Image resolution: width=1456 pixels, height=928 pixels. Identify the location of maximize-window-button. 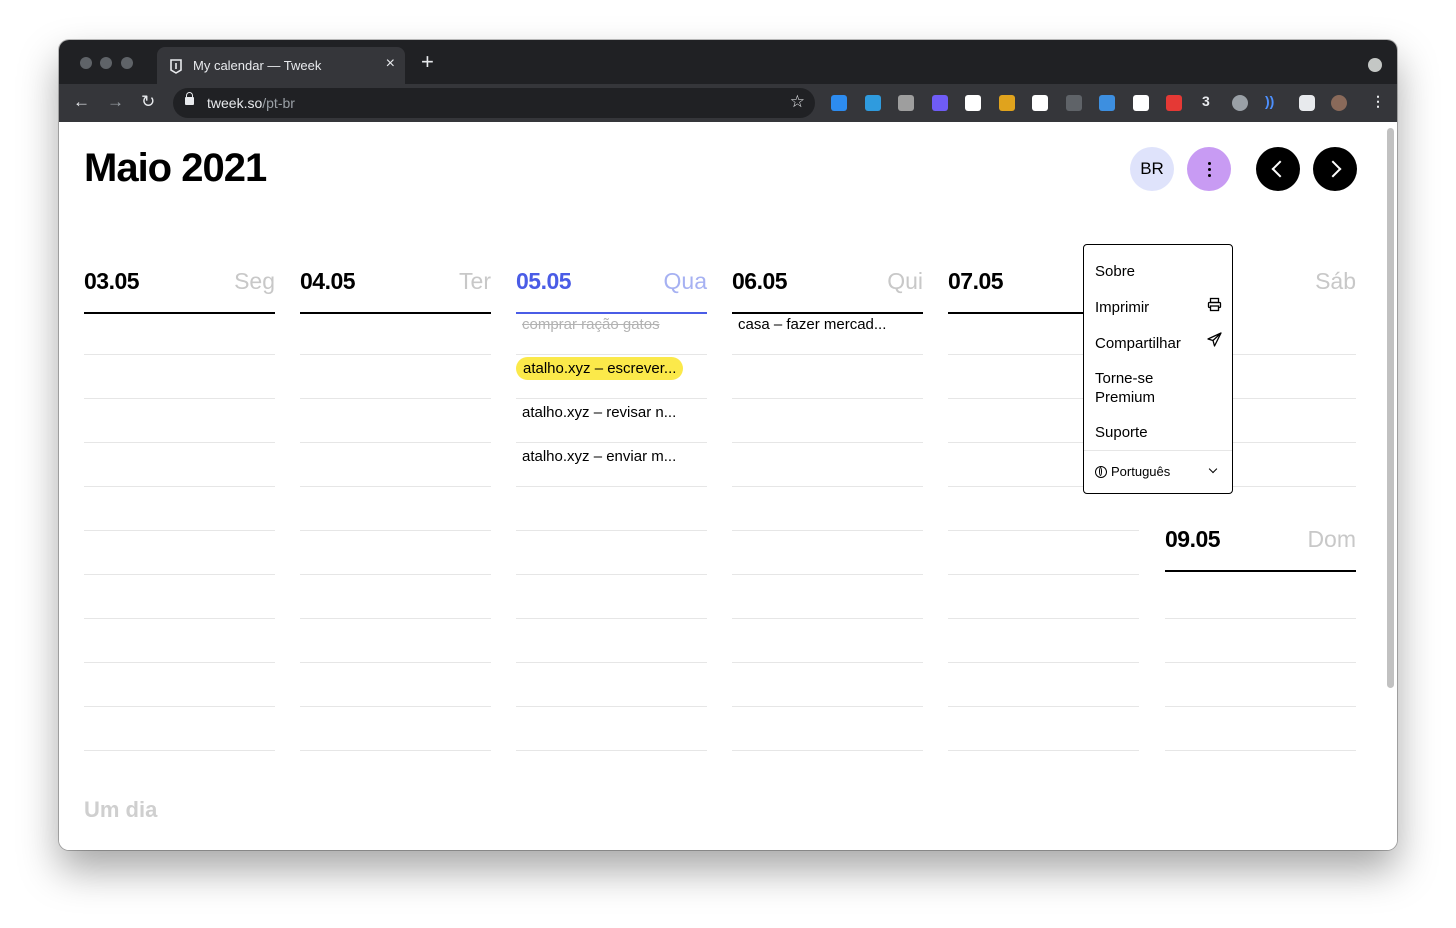
(127, 63).